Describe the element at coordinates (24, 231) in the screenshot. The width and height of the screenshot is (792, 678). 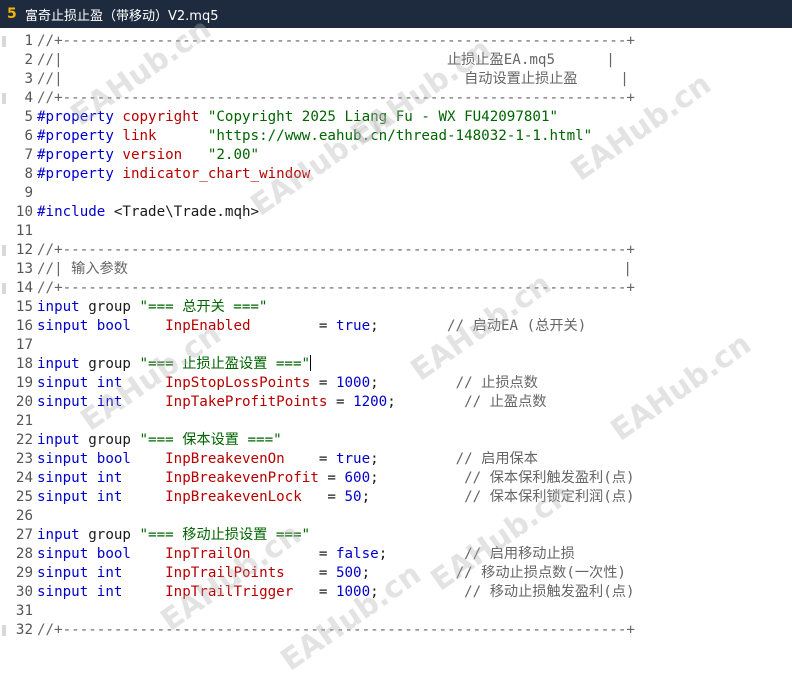
I see `line-number: 11` at that location.